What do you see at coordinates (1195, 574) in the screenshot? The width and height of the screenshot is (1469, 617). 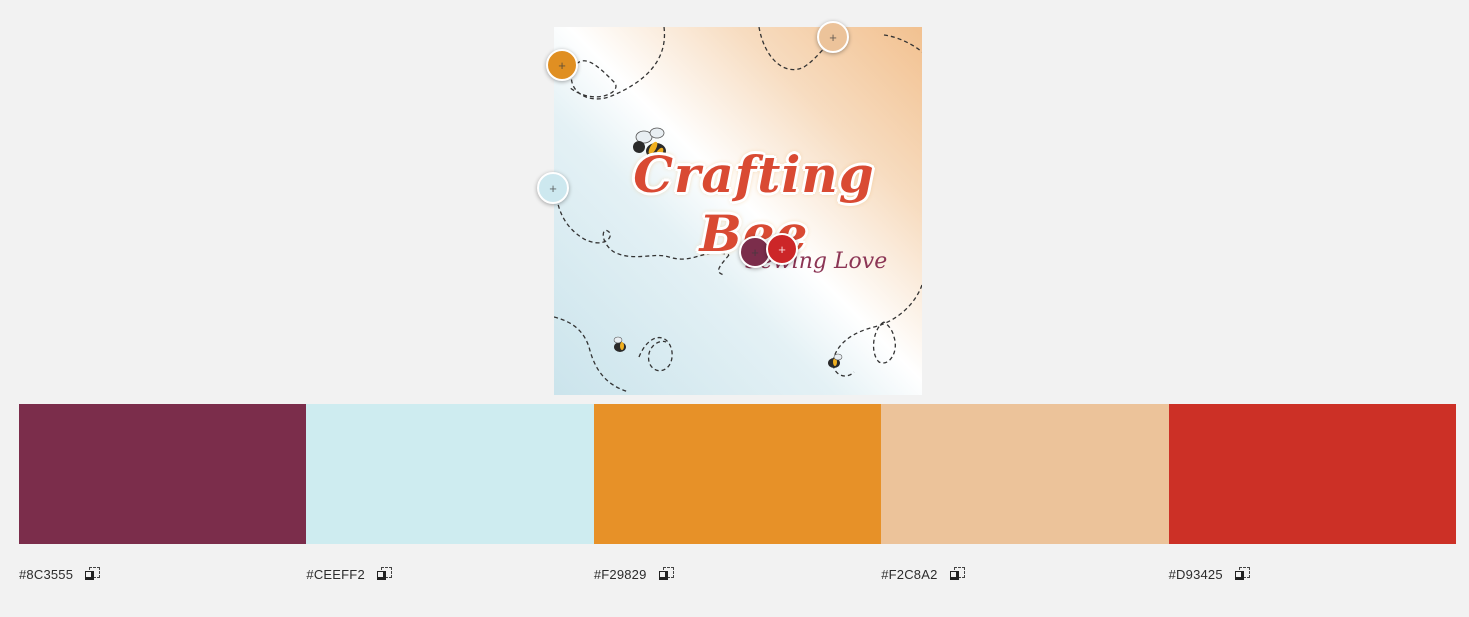 I see `hex-value: #D93425` at bounding box center [1195, 574].